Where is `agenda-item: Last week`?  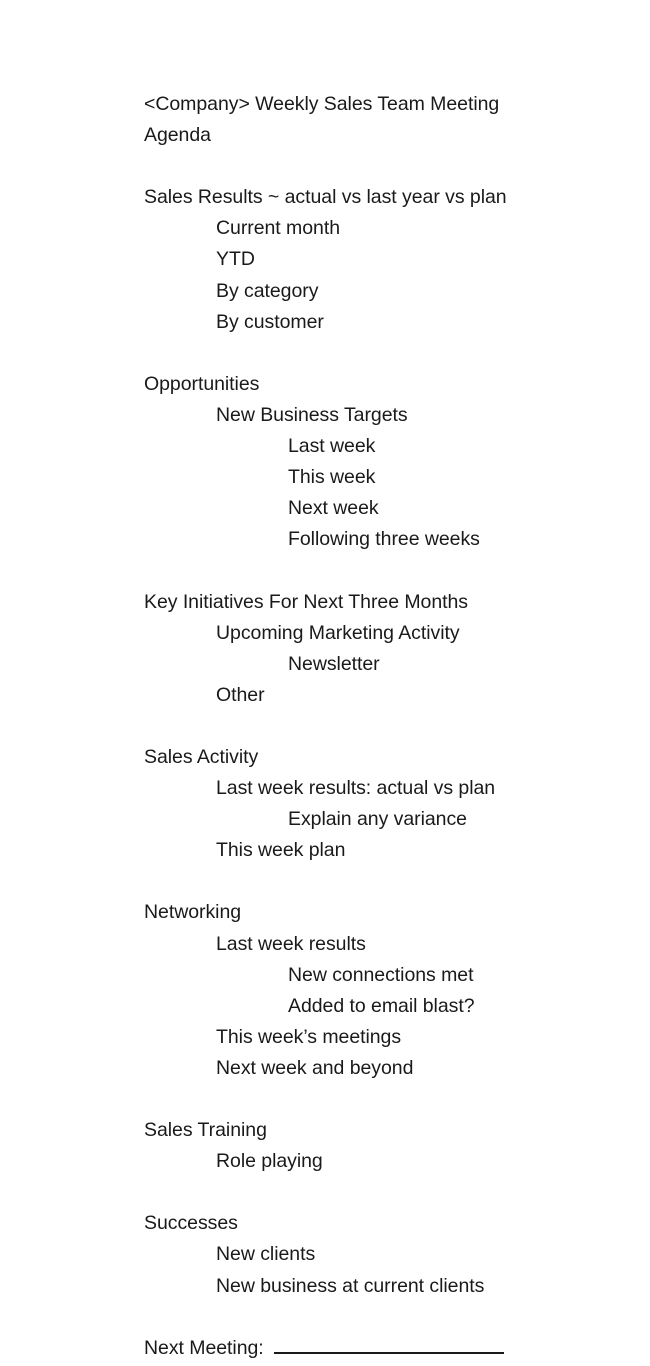 agenda-item: Last week is located at coordinates (332, 446).